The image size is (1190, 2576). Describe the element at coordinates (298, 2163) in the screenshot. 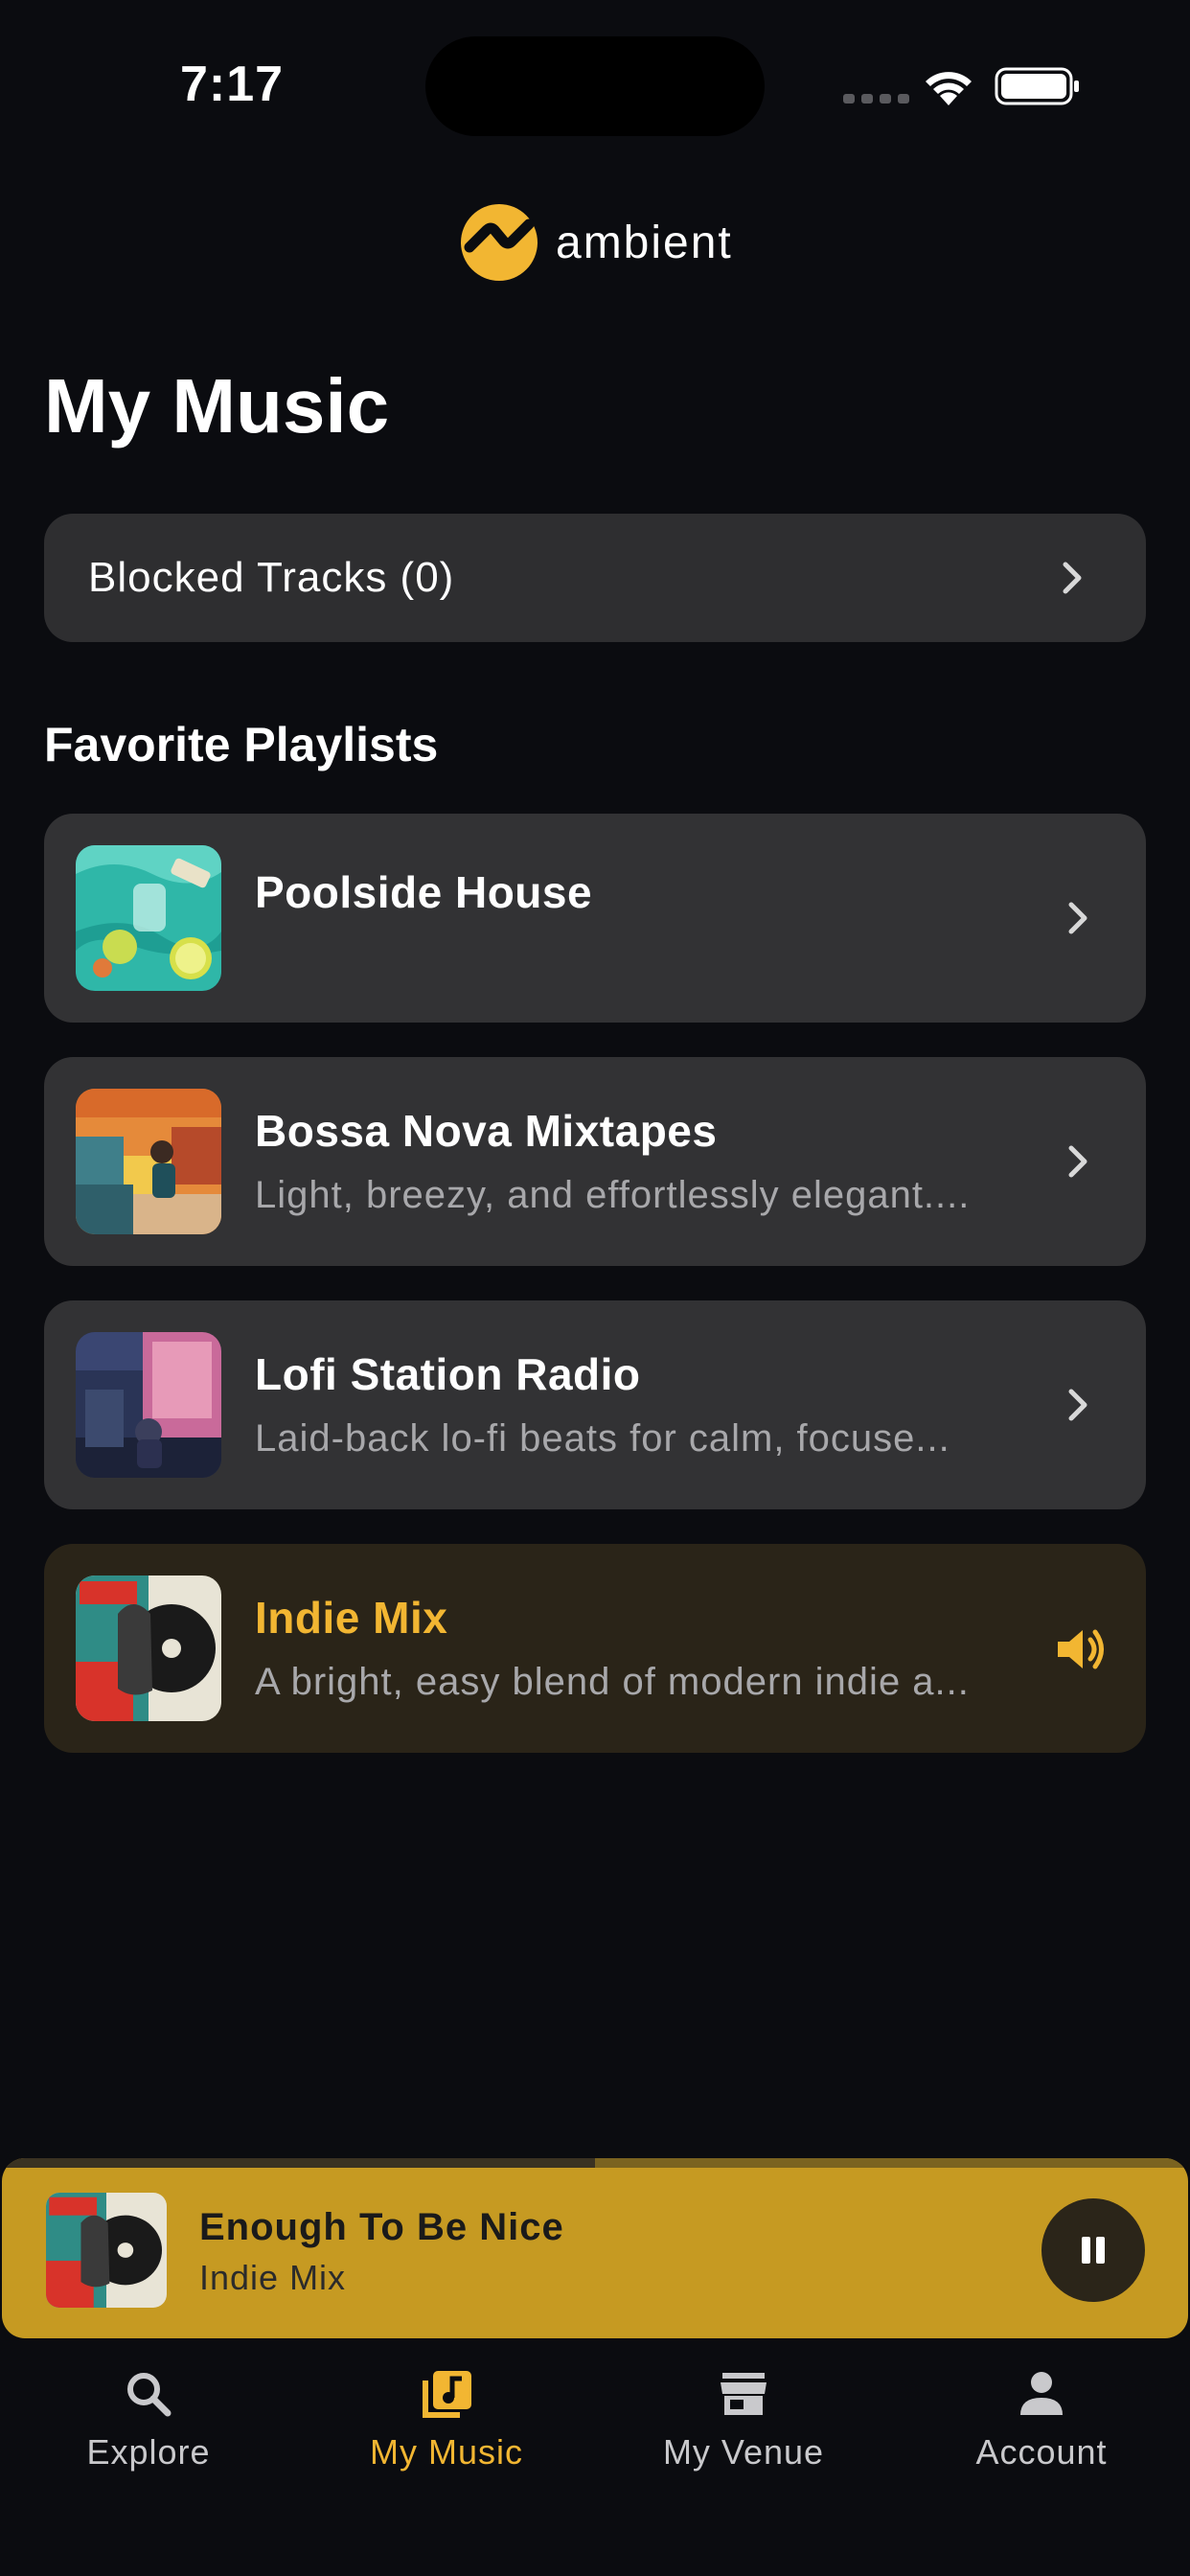

I see `playback-progress-fill` at that location.